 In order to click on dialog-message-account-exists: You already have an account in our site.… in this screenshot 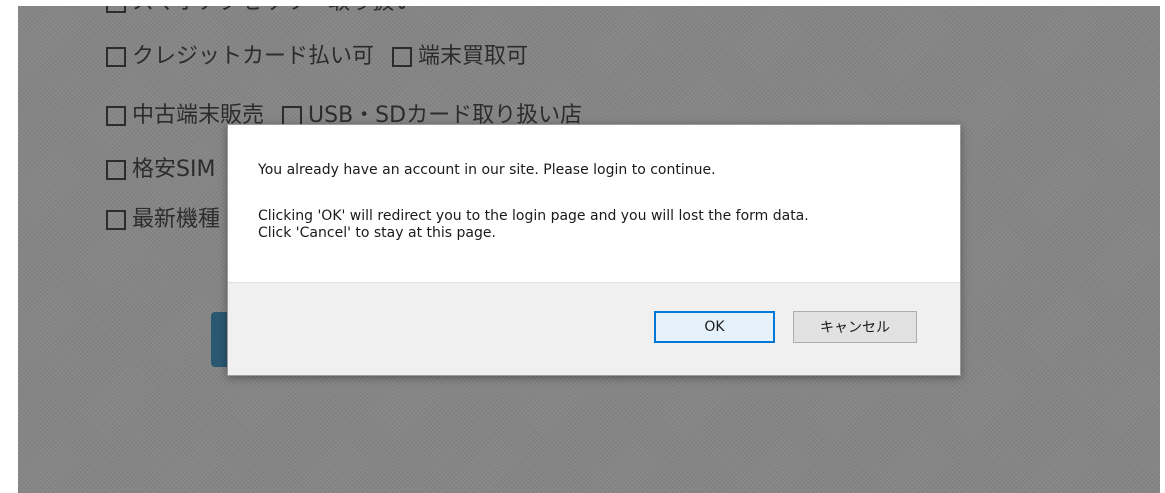, I will do `click(487, 170)`.